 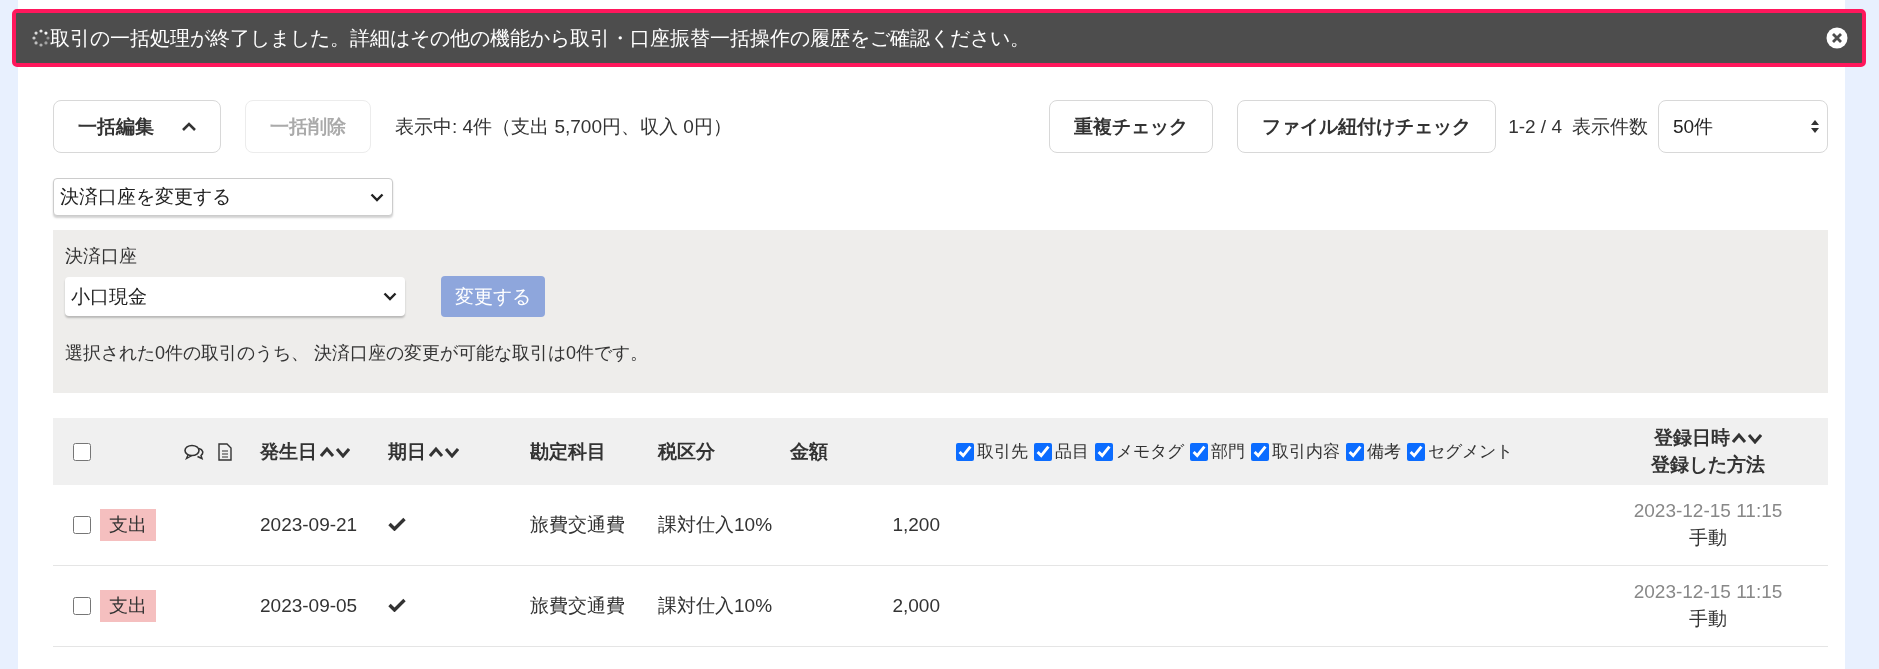 I want to click on summary-text: 表示中: 4件（支出 5,700円、収入 0円）, so click(x=563, y=126).